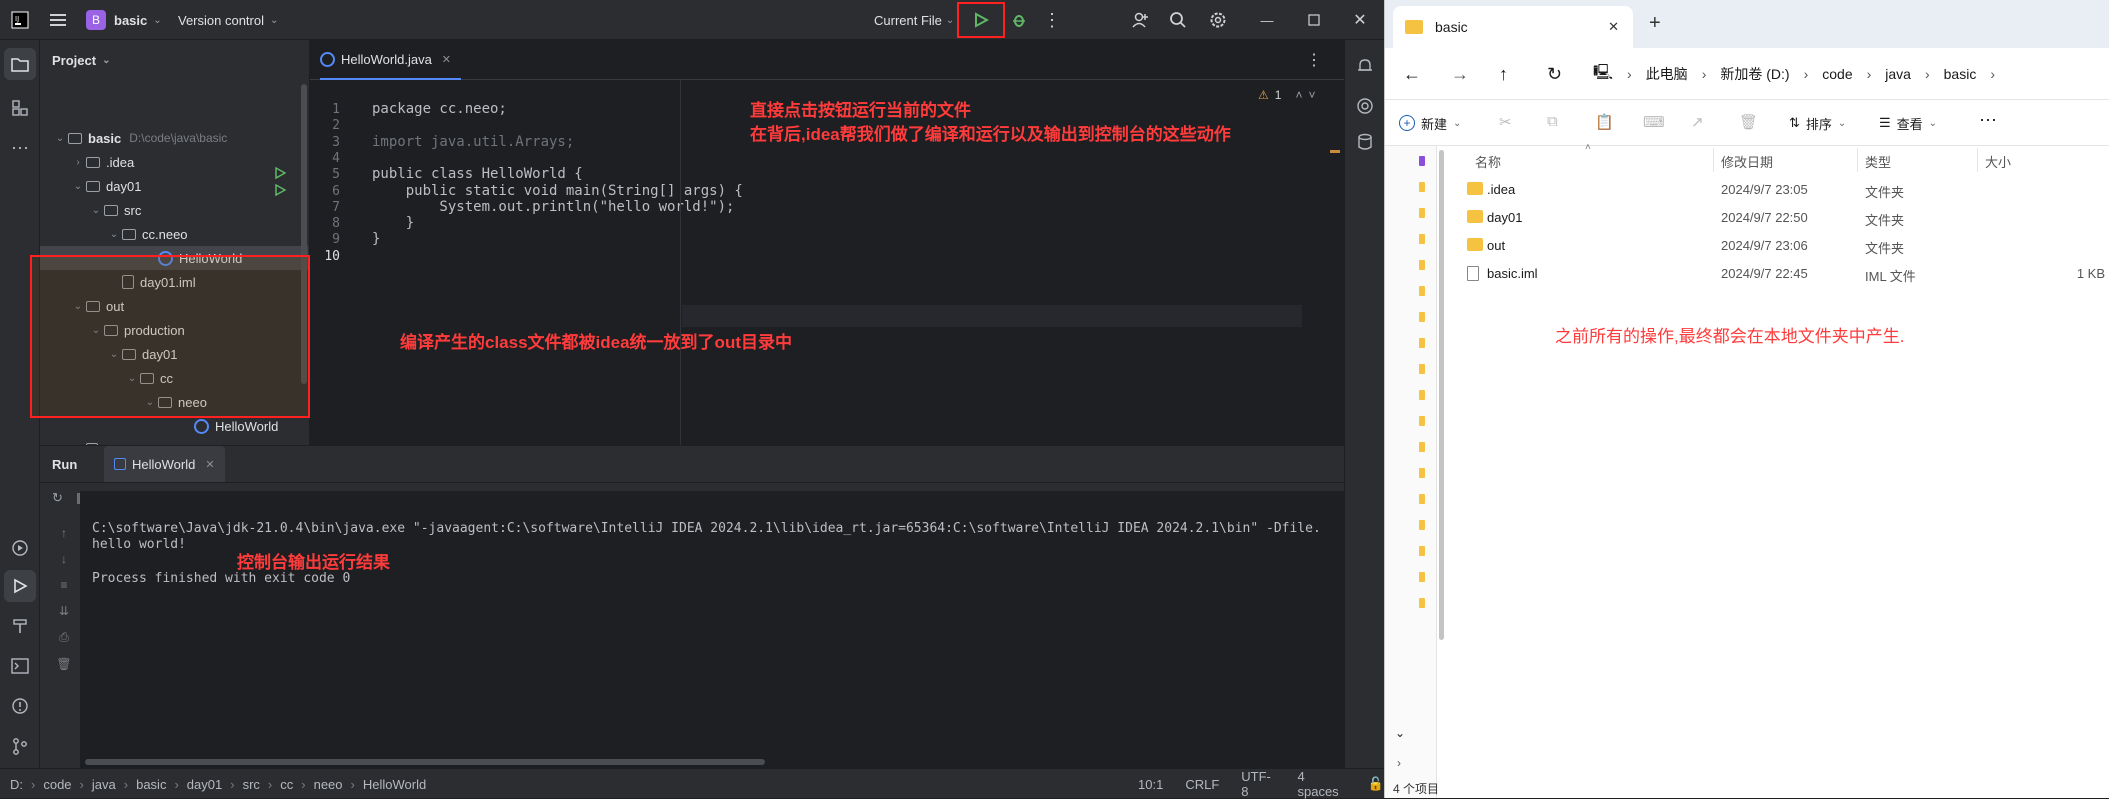  What do you see at coordinates (57, 784) in the screenshot?
I see `status-breadcrumb-item: code` at bounding box center [57, 784].